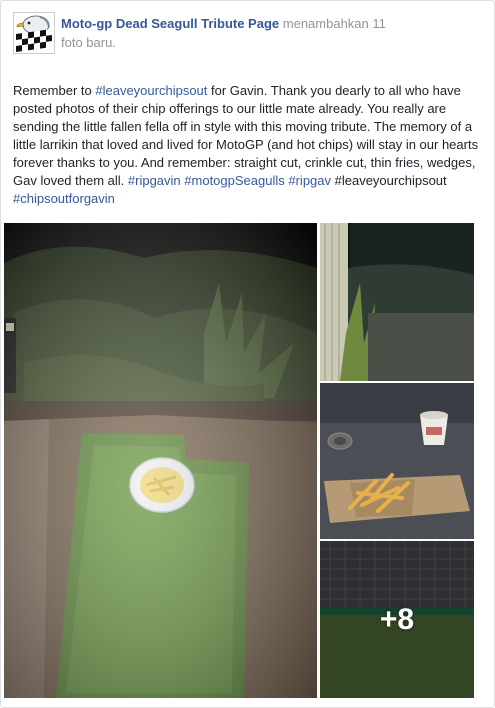 The image size is (495, 708). Describe the element at coordinates (170, 23) in the screenshot. I see `page-name-link: Moto-gp Dead Seagull Tribute Page` at that location.